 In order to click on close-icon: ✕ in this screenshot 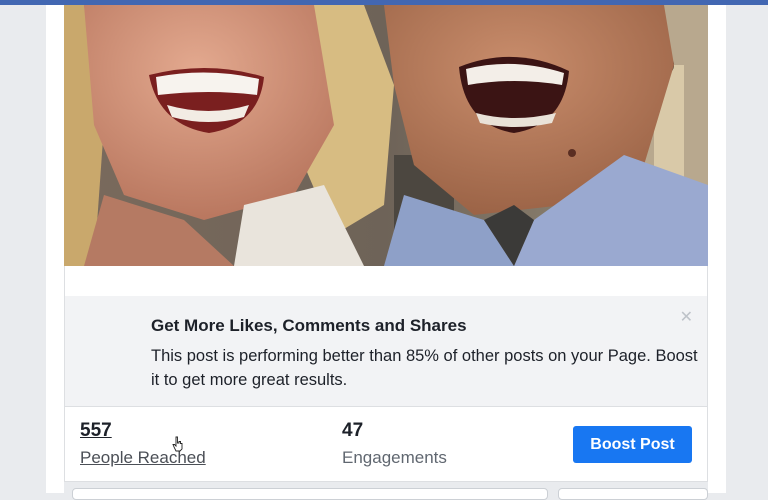, I will do `click(686, 318)`.